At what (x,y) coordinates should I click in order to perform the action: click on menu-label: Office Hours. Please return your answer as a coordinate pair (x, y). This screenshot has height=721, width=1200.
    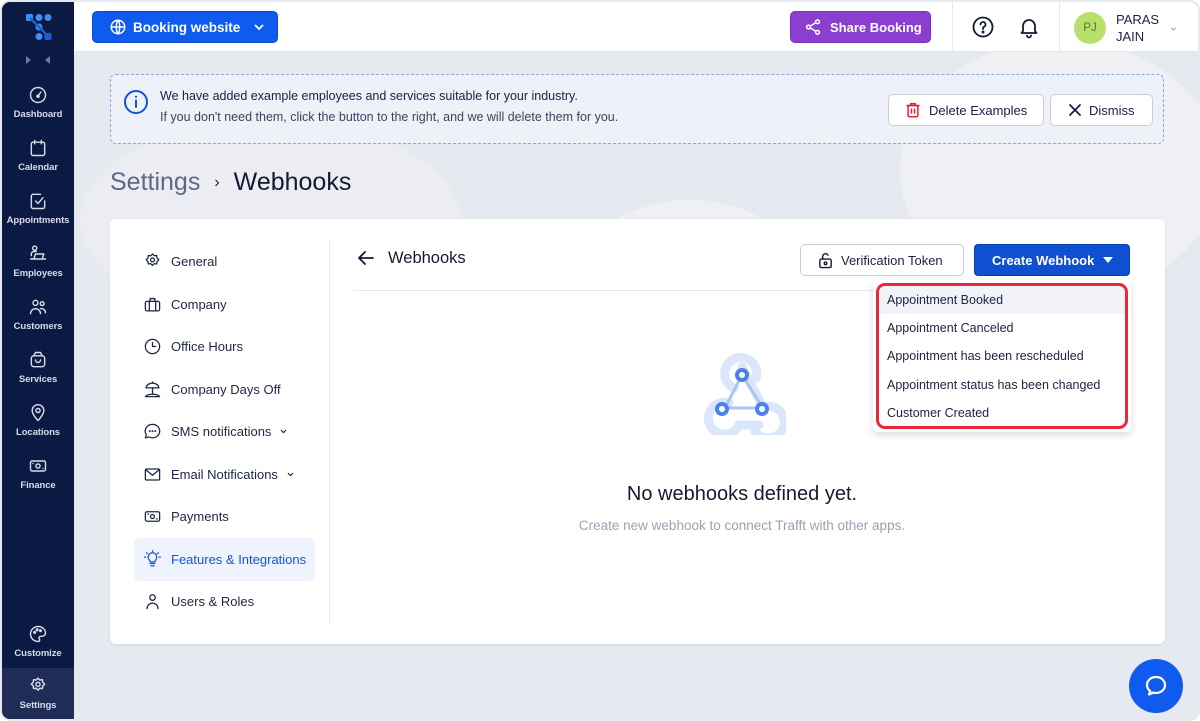
    Looking at the image, I should click on (207, 346).